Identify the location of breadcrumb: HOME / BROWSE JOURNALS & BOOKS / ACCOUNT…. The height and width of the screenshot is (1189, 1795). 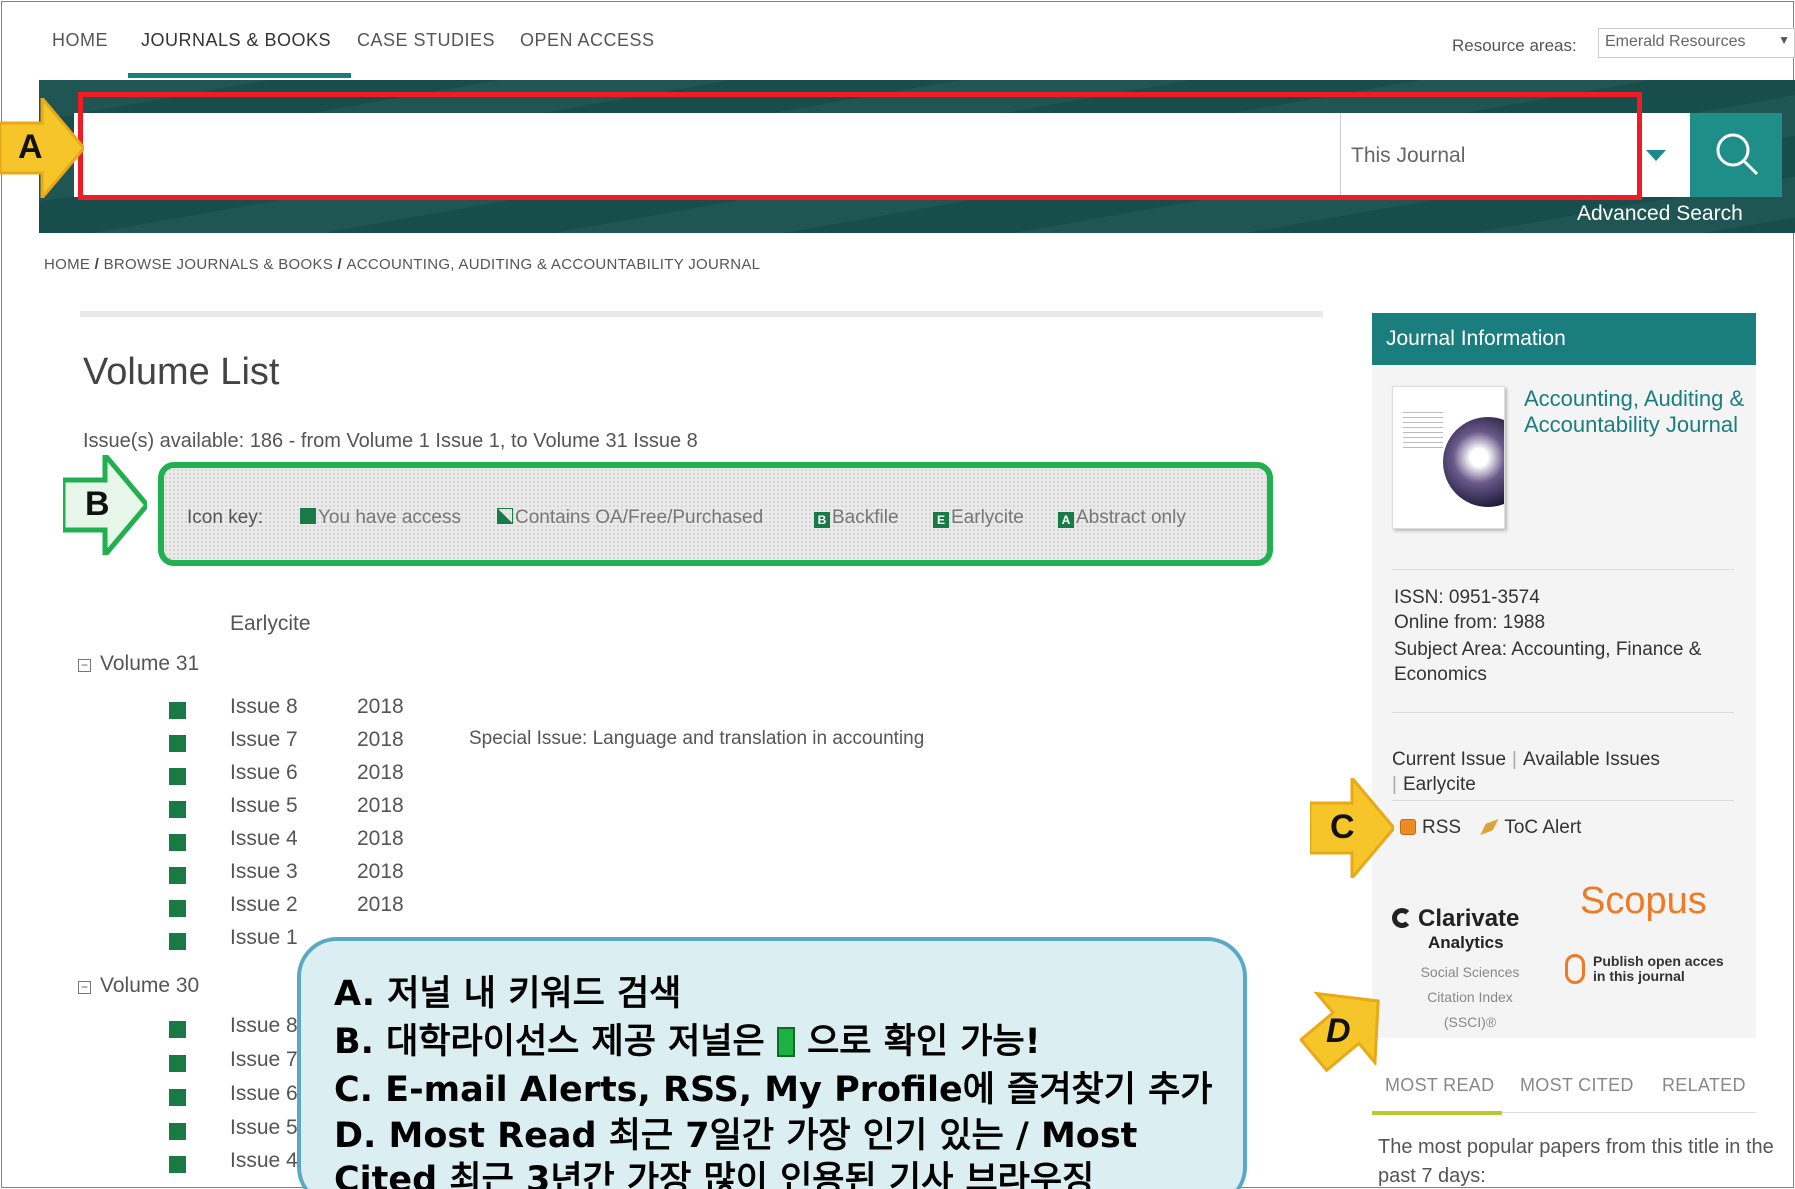
(402, 264).